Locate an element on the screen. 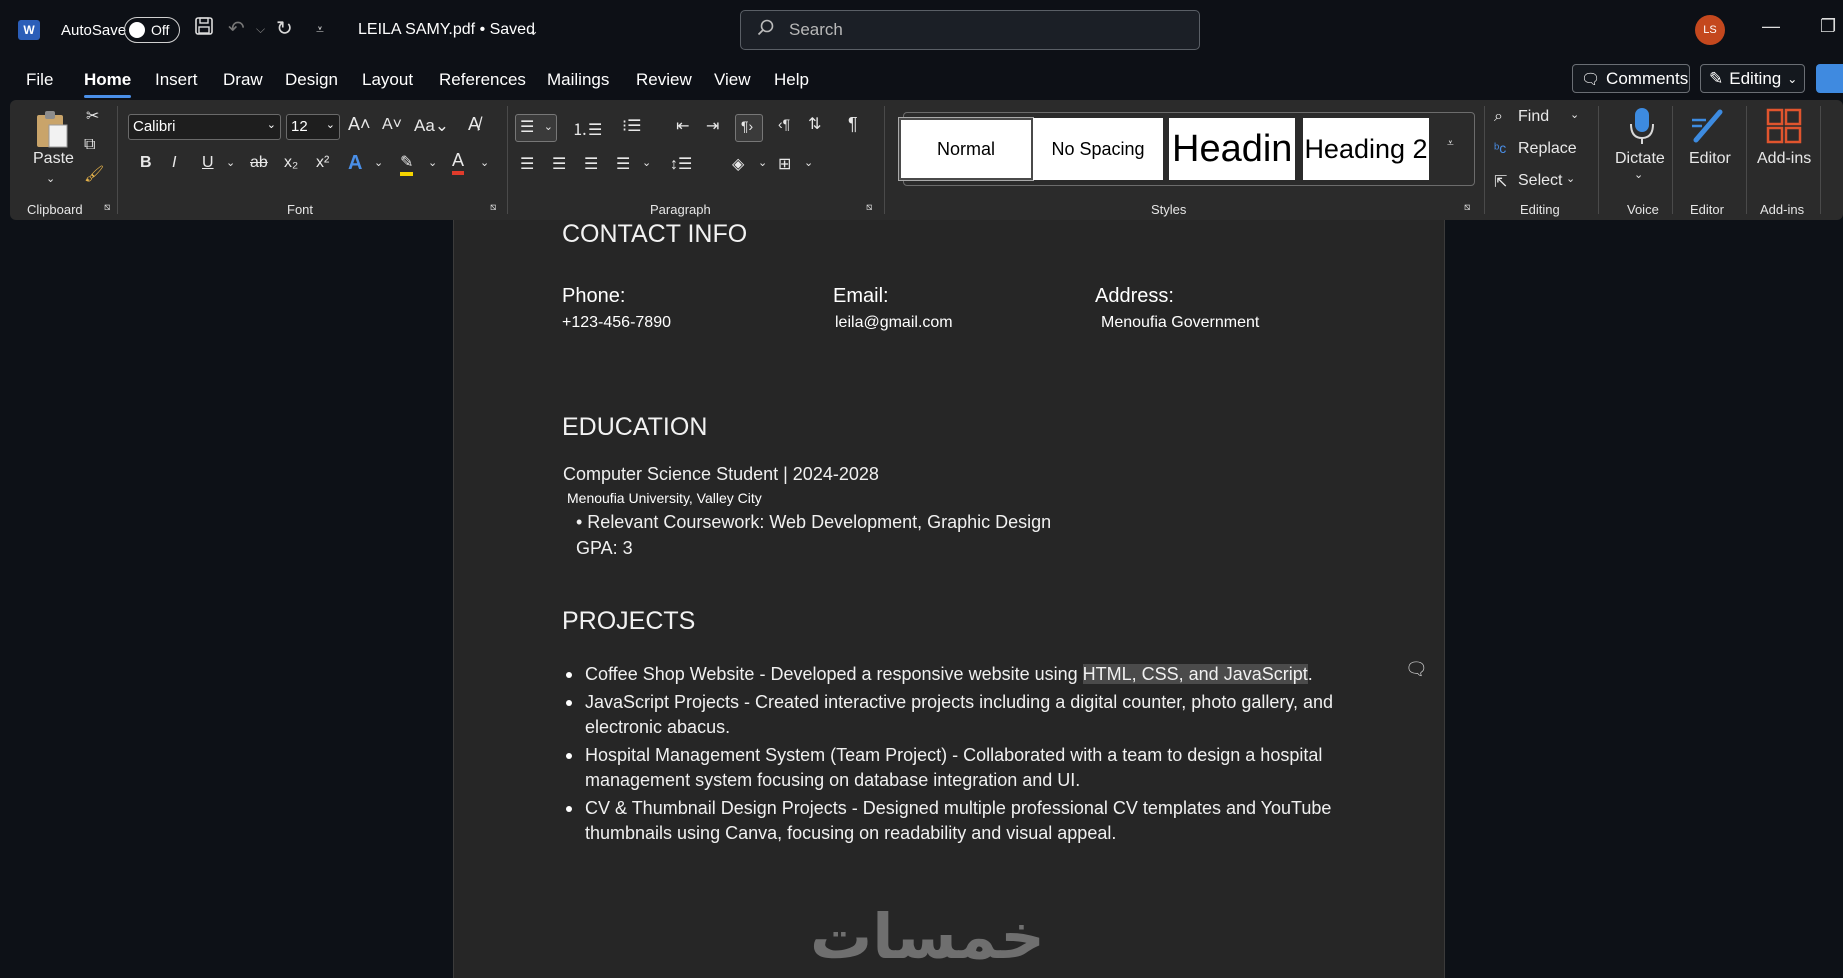 The width and height of the screenshot is (1843, 978). style-heading-1: Headin is located at coordinates (1232, 149).